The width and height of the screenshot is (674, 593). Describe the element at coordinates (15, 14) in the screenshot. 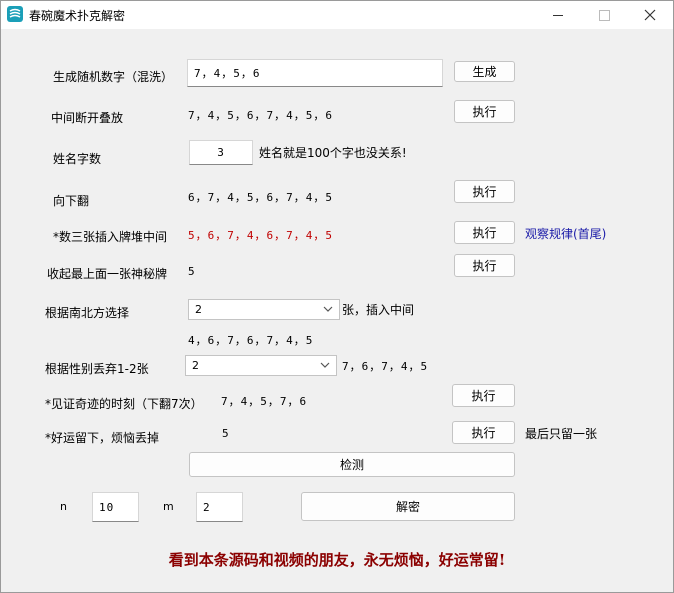

I see `app-icon` at that location.